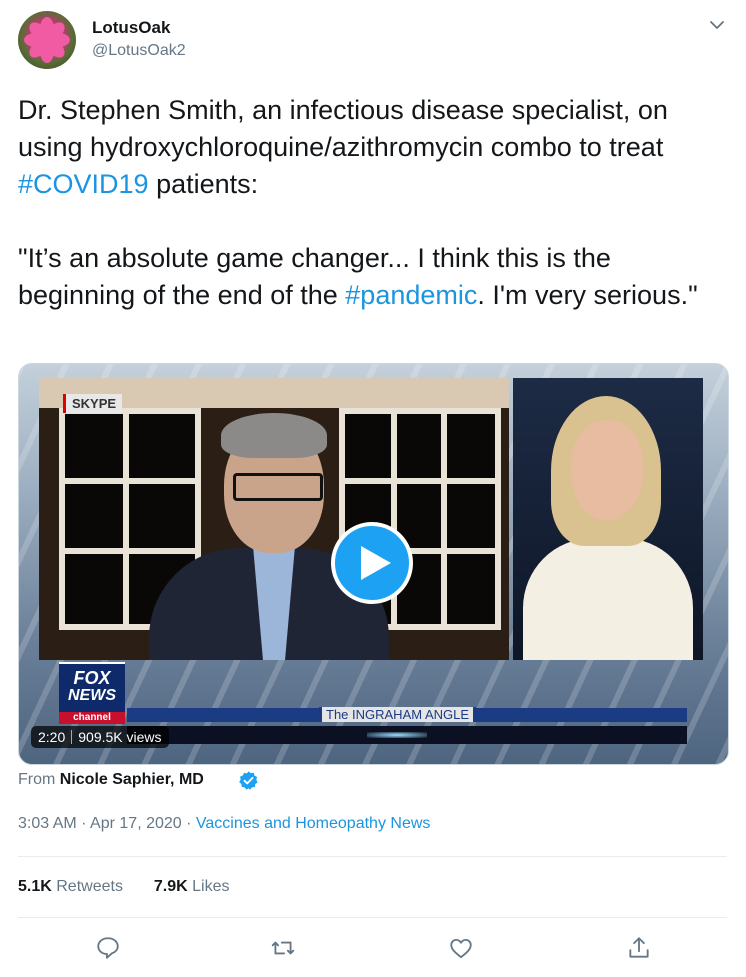 The width and height of the screenshot is (746, 977). What do you see at coordinates (89, 886) in the screenshot?
I see `retweets-label: Retweets` at bounding box center [89, 886].